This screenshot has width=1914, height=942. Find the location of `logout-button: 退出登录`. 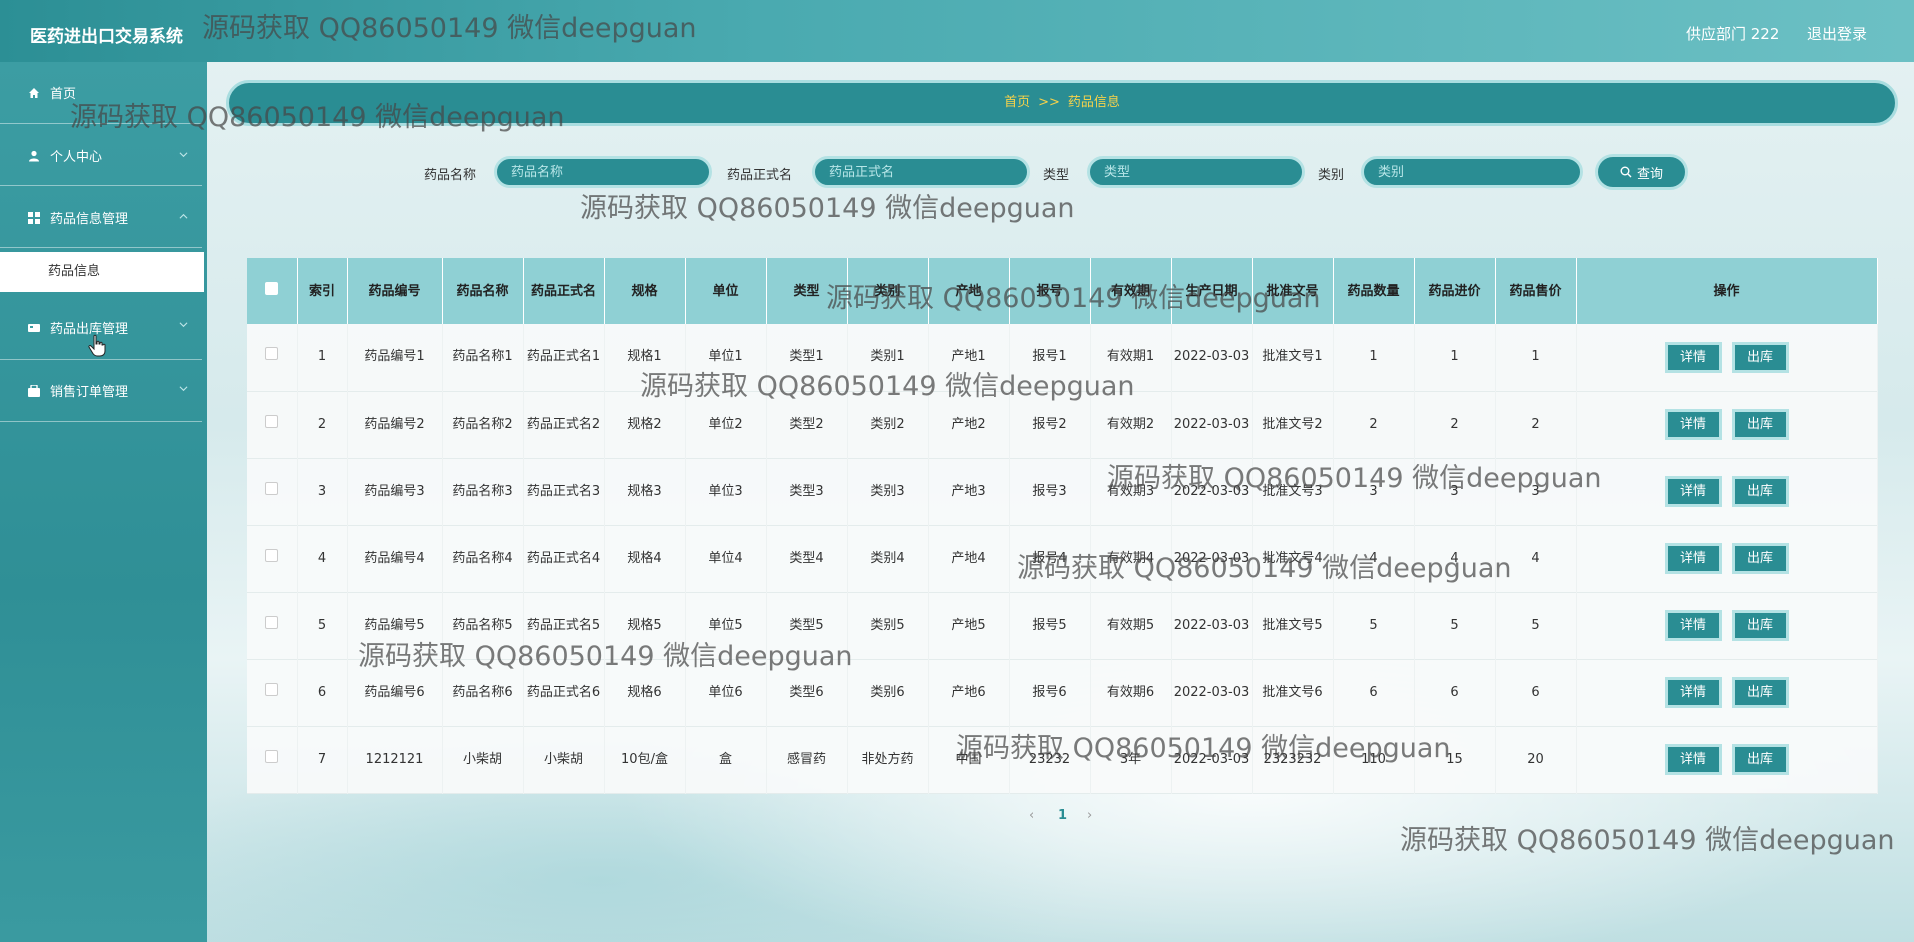

logout-button: 退出登录 is located at coordinates (1837, 33).